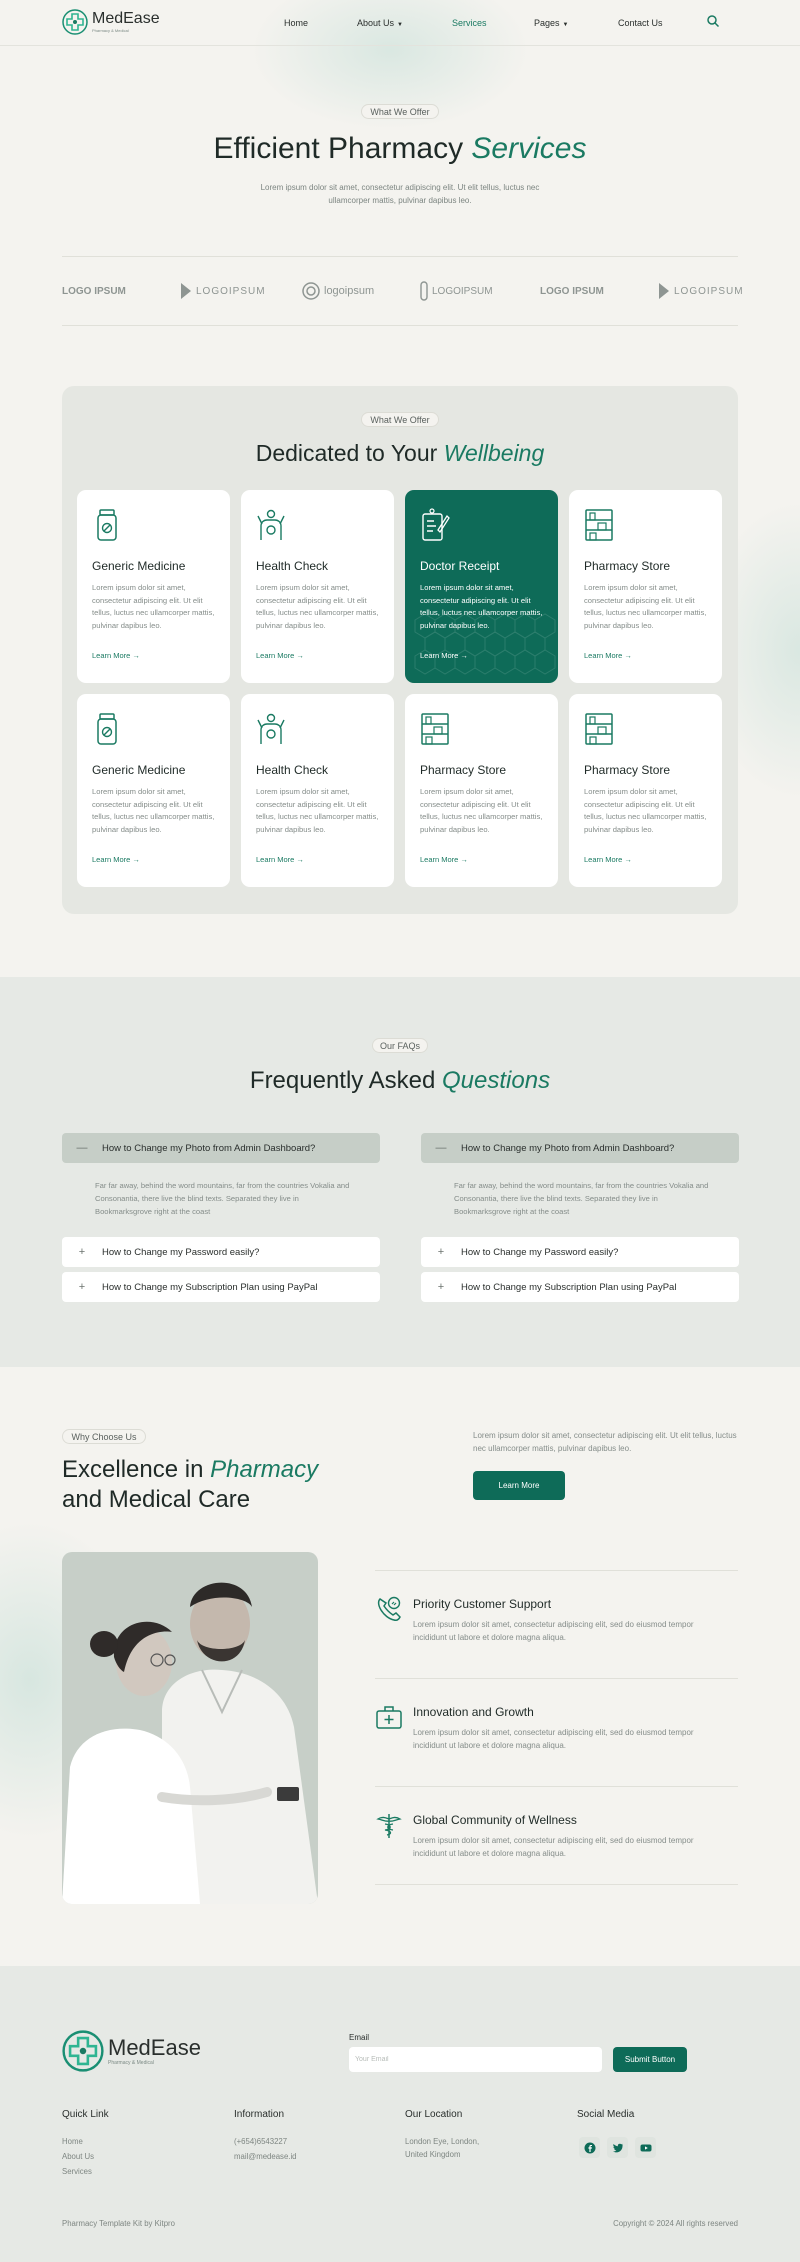  Describe the element at coordinates (640, 23) in the screenshot. I see `nav-contact: Contact Us` at that location.